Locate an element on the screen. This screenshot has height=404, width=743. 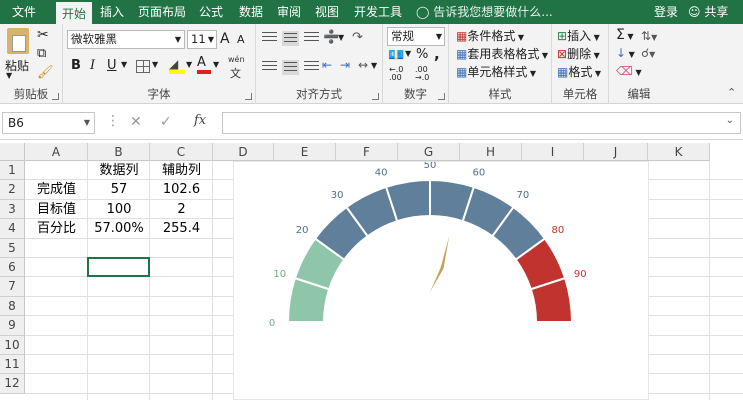
delete-cells-button: ⊠删除 ▼ is located at coordinates (578, 53).